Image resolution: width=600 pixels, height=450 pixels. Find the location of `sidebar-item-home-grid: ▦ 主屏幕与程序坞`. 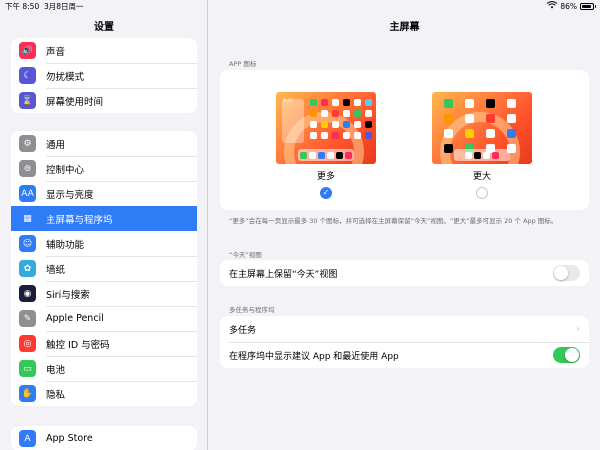

sidebar-item-home-grid: ▦ 主屏幕与程序坞 is located at coordinates (104, 218).